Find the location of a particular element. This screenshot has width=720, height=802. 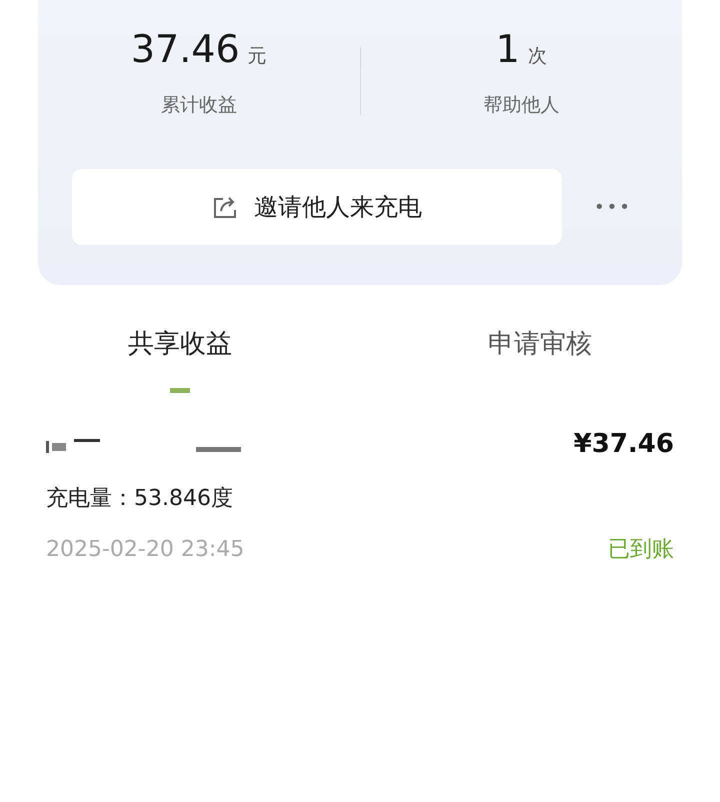

tab: 共享收益 is located at coordinates (180, 344).